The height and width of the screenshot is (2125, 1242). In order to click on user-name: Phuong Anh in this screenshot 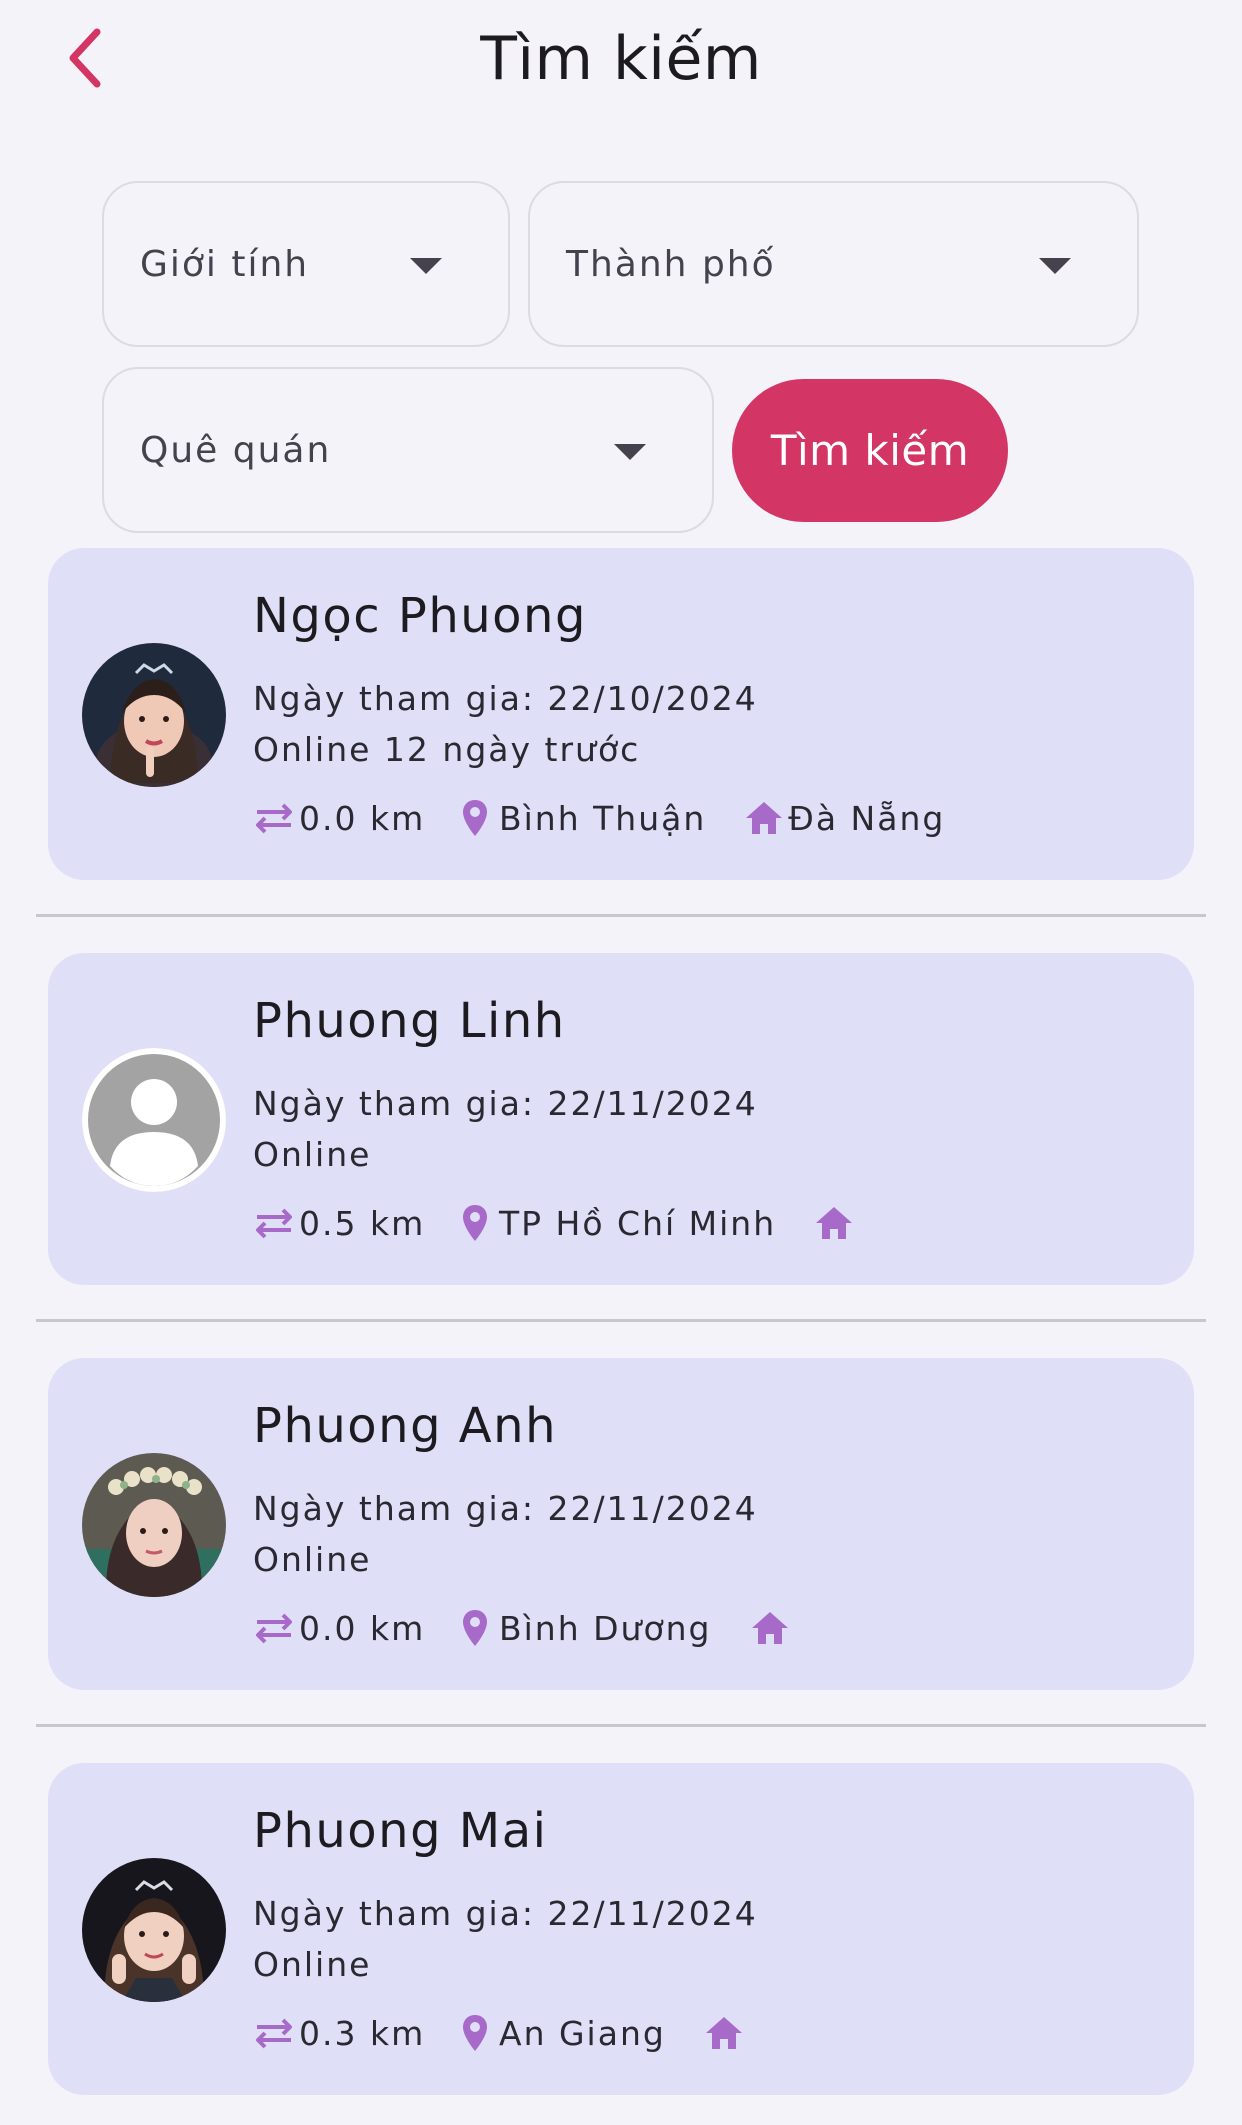, I will do `click(405, 1426)`.